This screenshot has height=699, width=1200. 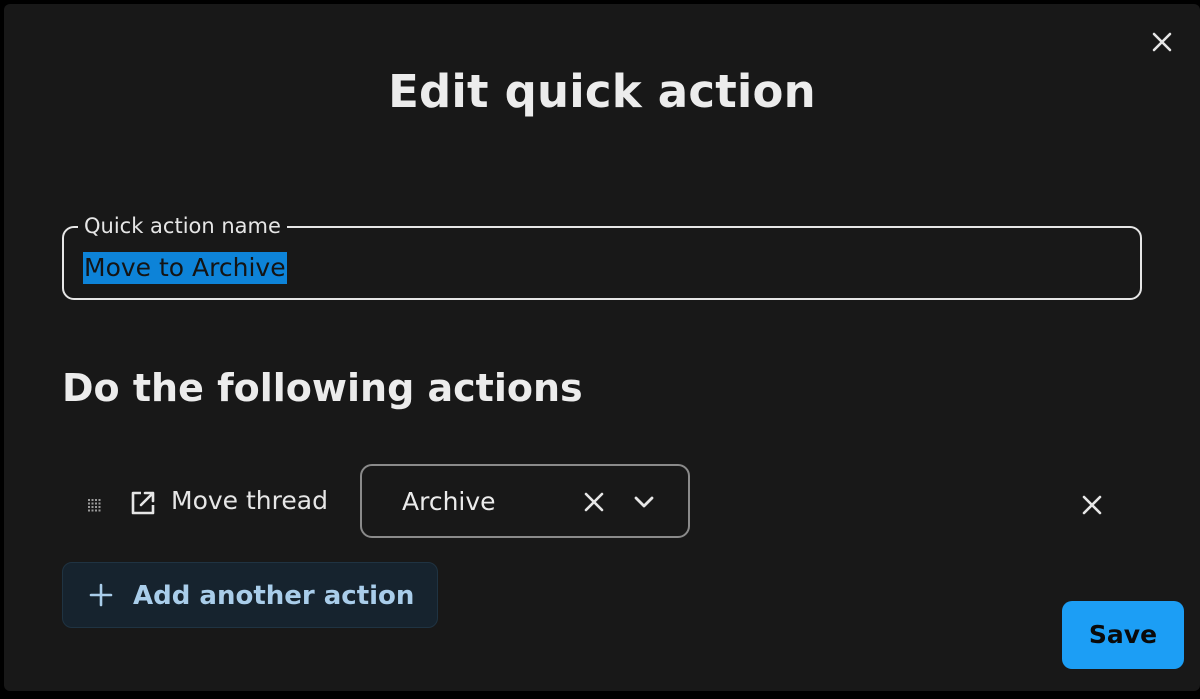 I want to click on quick-action-name-input: Move to Archive, so click(x=185, y=268).